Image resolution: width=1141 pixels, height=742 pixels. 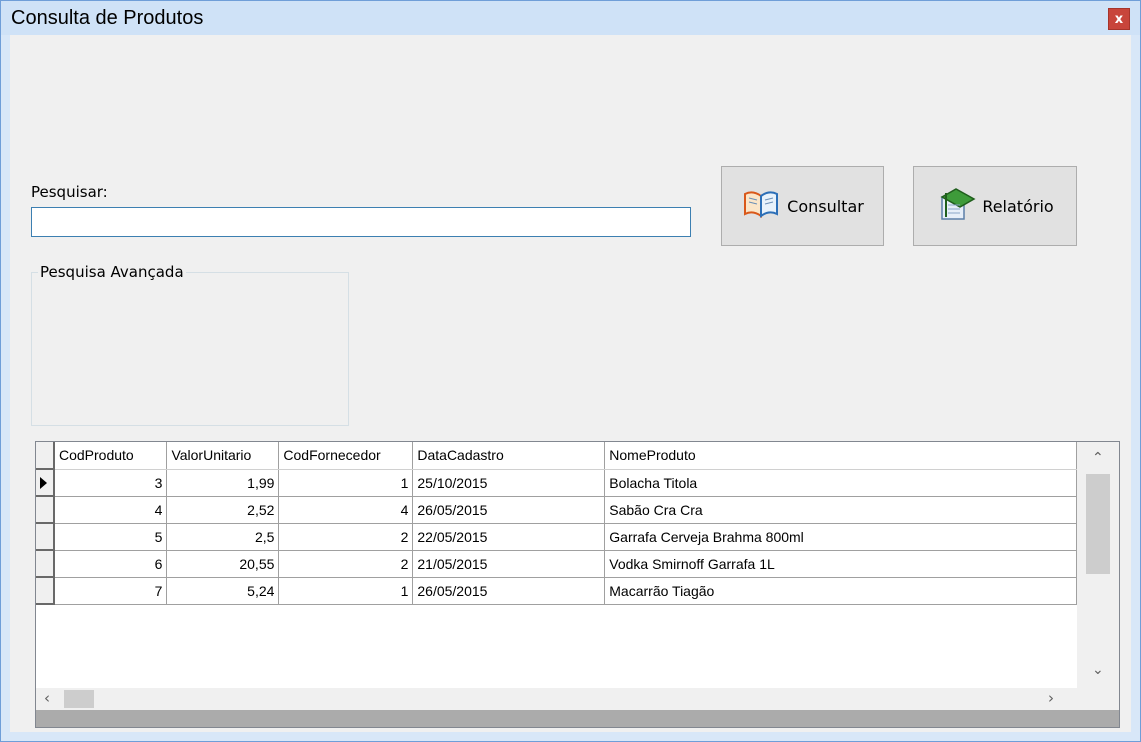 I want to click on table-row: 7 5,24 1 26/05/2015 Macarrão Tiagão, so click(x=556, y=591).